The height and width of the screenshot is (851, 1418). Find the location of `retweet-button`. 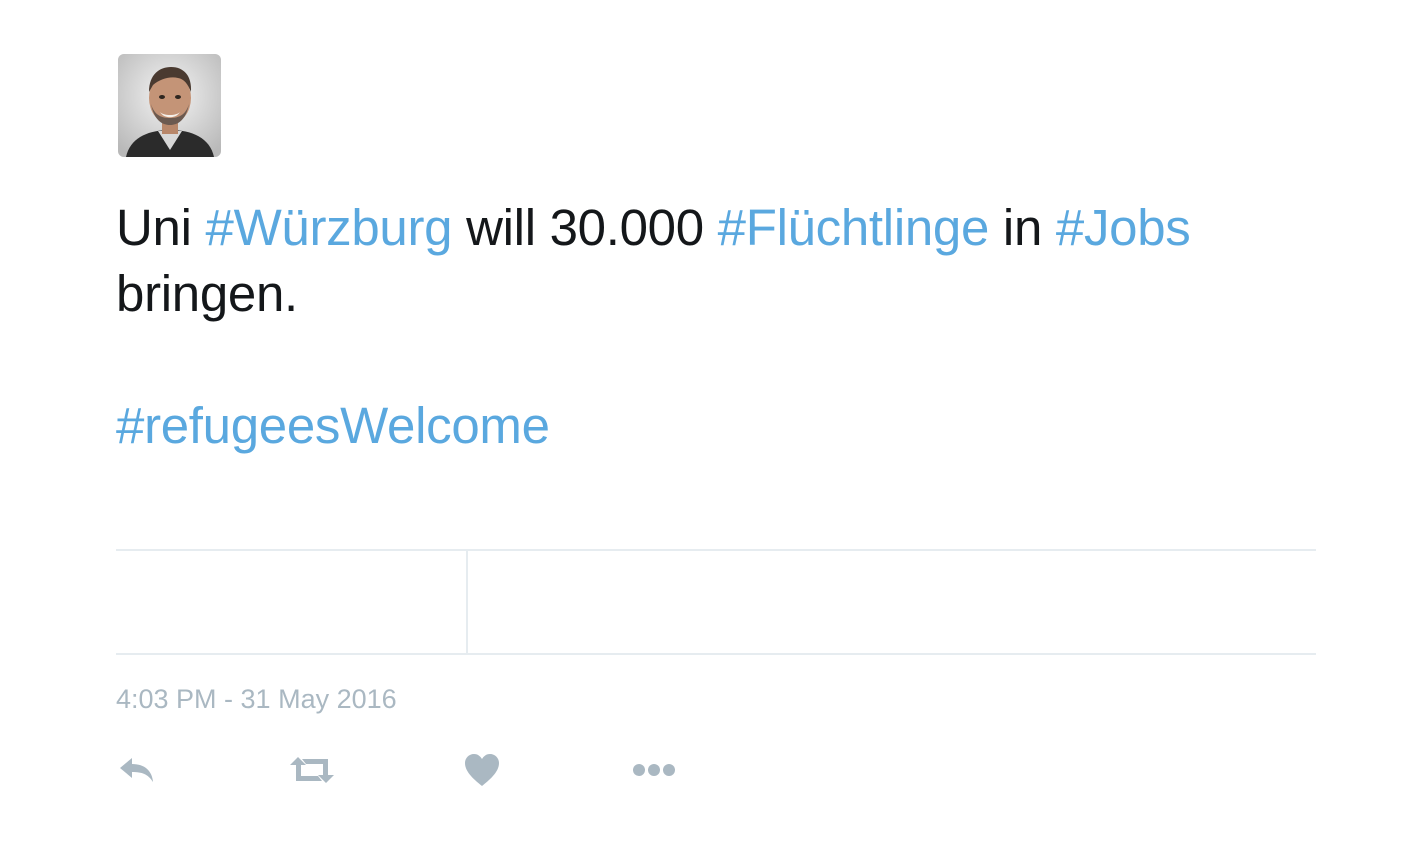

retweet-button is located at coordinates (312, 770).